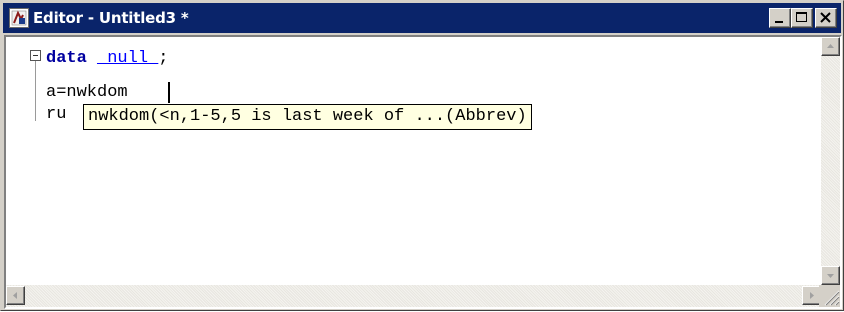 The height and width of the screenshot is (312, 844). I want to click on text-caret, so click(169, 92).